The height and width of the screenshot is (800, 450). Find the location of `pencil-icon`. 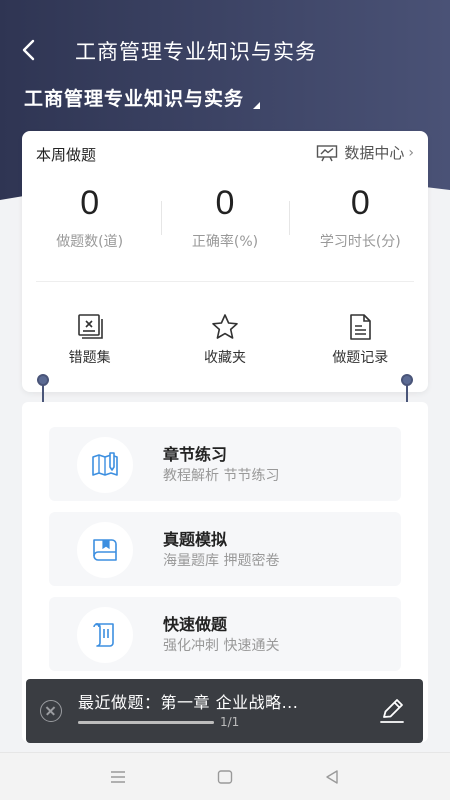

pencil-icon is located at coordinates (392, 711).